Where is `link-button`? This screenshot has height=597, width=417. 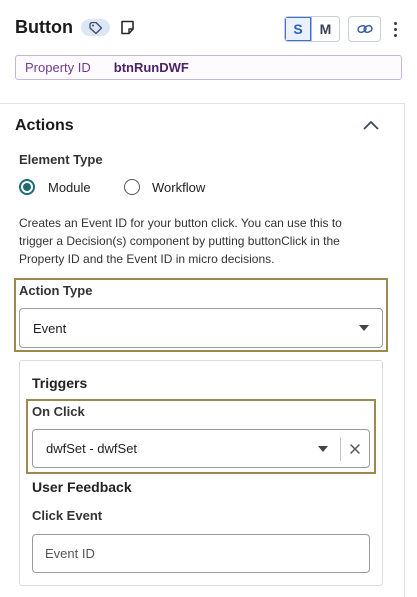 link-button is located at coordinates (364, 29).